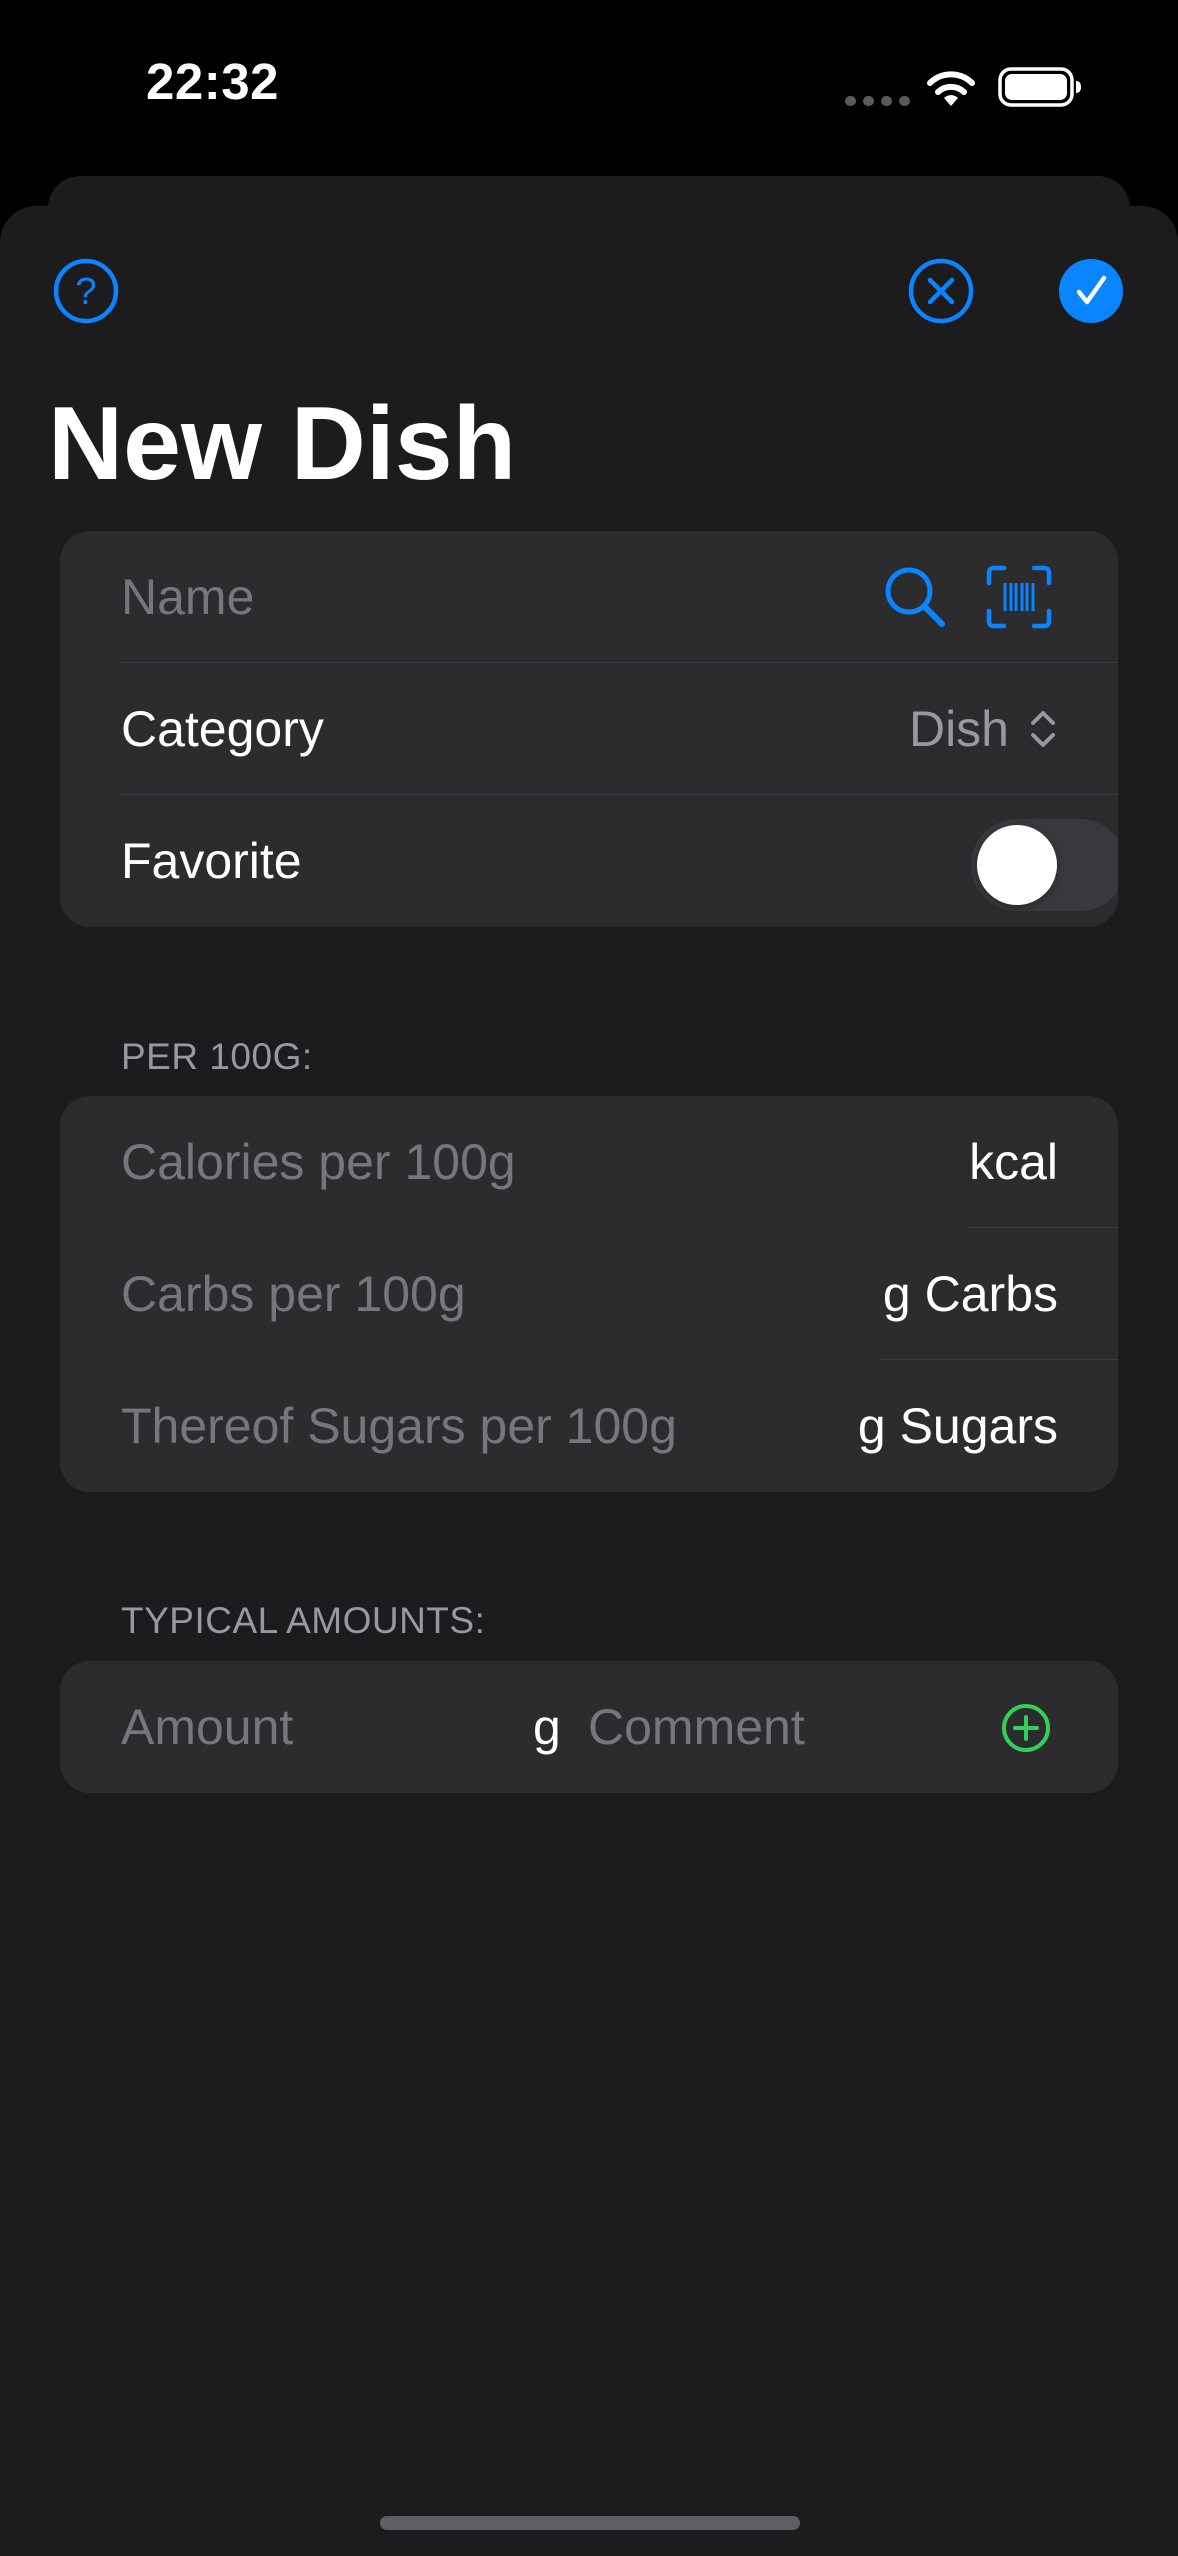  What do you see at coordinates (1039, 87) in the screenshot?
I see `battery-icon` at bounding box center [1039, 87].